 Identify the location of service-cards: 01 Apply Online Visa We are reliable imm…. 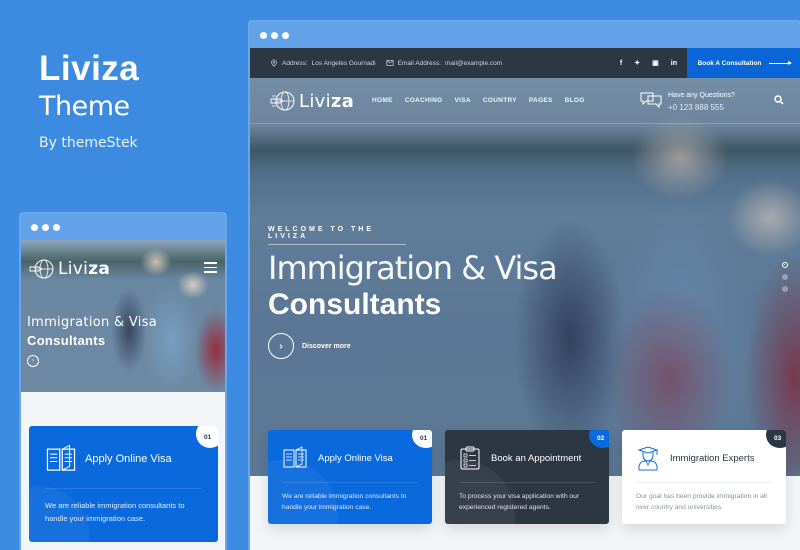
(527, 477).